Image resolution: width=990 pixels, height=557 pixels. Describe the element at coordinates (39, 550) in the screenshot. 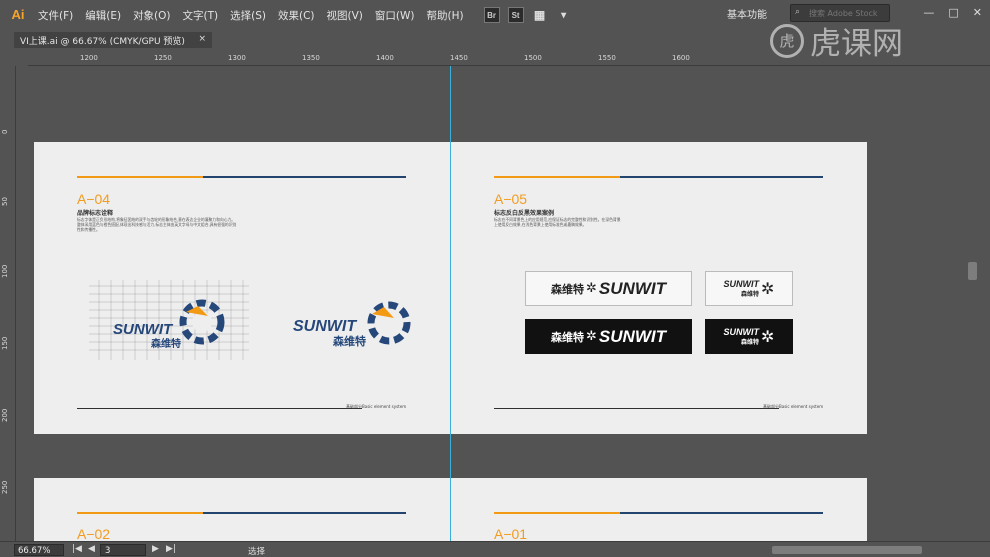

I see `zoom-level-field: 66.67%` at that location.